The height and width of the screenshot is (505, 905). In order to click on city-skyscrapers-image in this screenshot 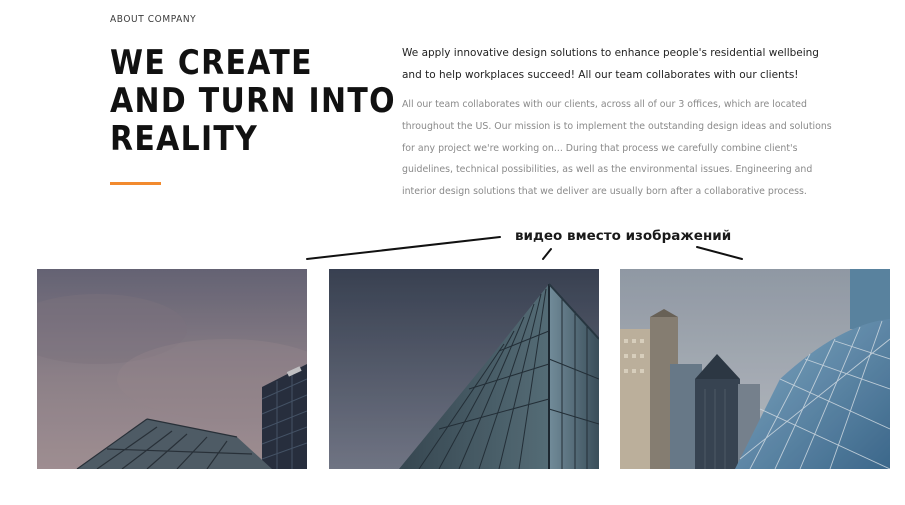, I will do `click(755, 369)`.